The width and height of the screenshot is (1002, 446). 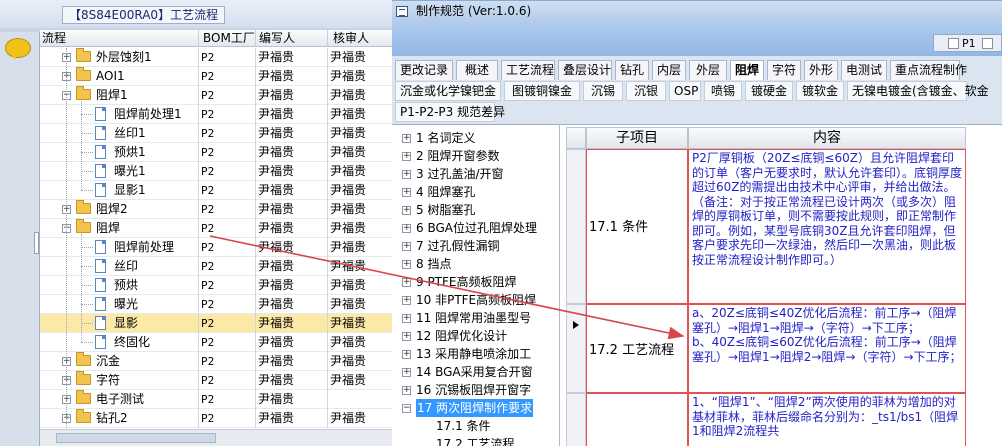 What do you see at coordinates (144, 247) in the screenshot?
I see `flow-step-label: 阻焊前处理` at bounding box center [144, 247].